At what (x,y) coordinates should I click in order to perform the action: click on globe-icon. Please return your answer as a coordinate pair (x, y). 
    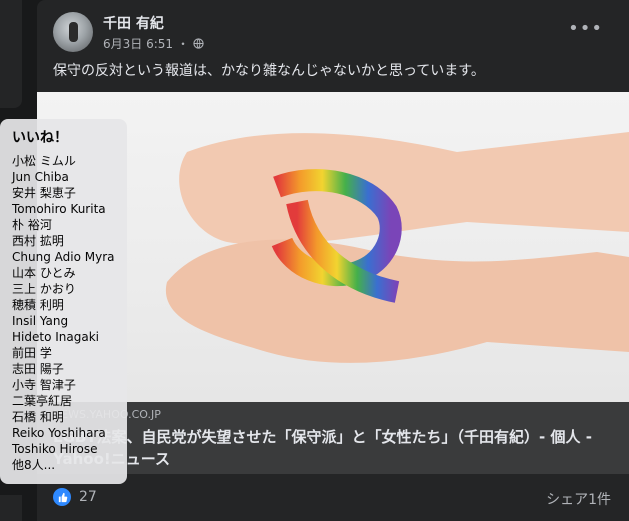
    Looking at the image, I should click on (198, 43).